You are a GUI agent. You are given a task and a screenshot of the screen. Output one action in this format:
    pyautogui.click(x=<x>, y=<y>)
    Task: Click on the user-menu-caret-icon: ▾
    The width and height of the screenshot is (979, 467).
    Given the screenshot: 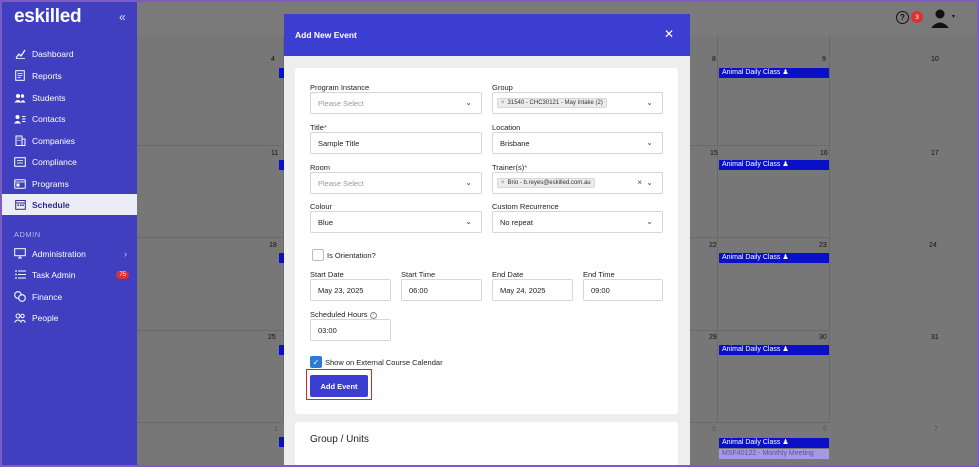 What is the action you would take?
    pyautogui.click(x=953, y=16)
    